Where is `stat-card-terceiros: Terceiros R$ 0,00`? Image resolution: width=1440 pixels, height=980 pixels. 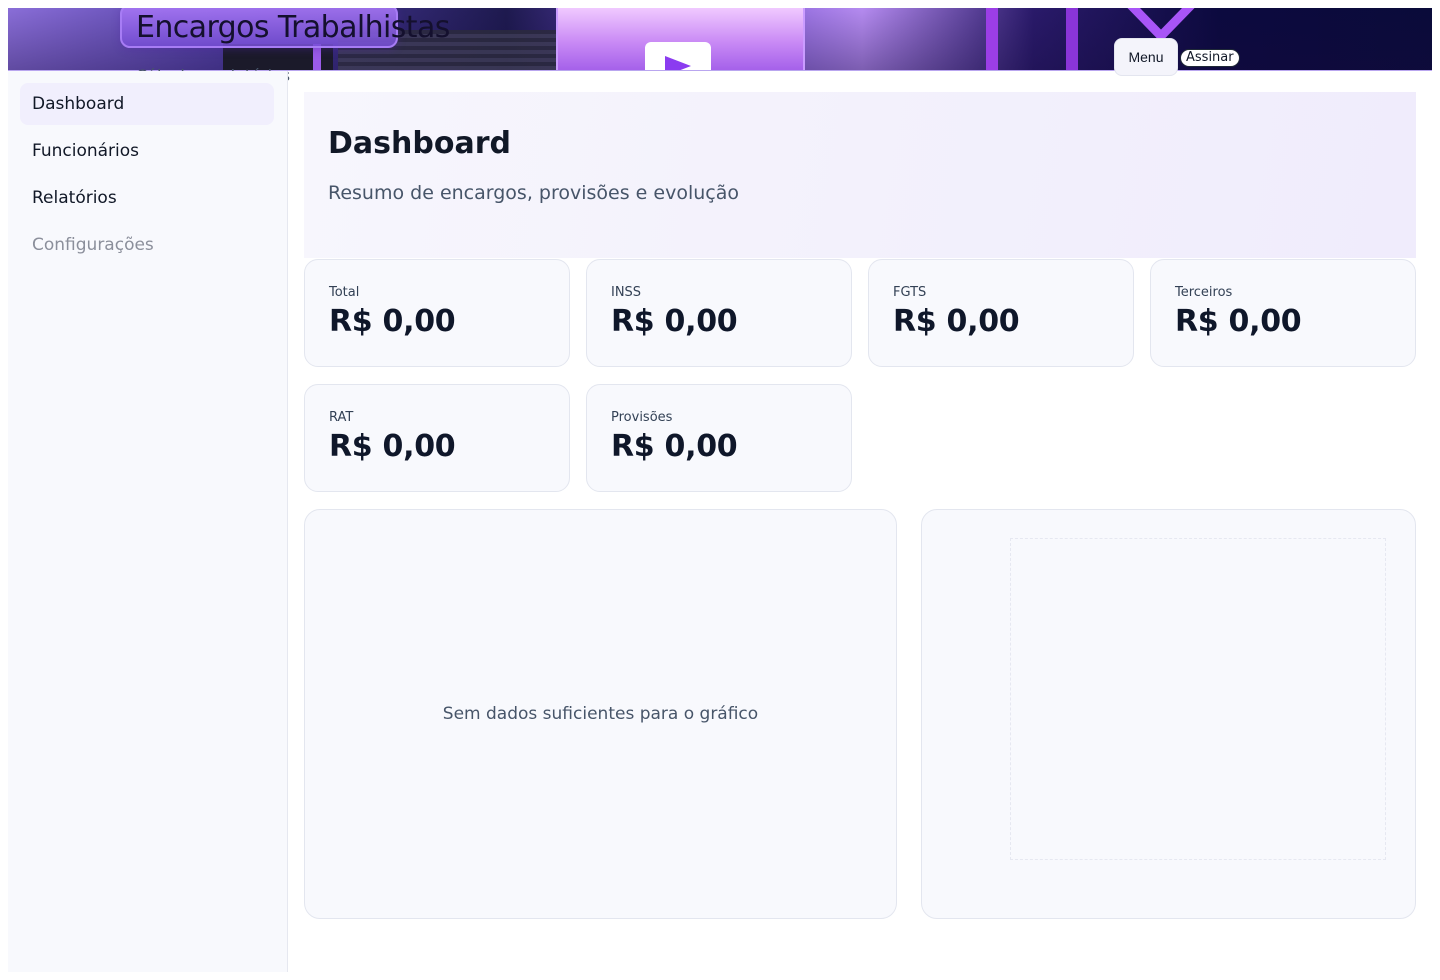 stat-card-terceiros: Terceiros R$ 0,00 is located at coordinates (1283, 313).